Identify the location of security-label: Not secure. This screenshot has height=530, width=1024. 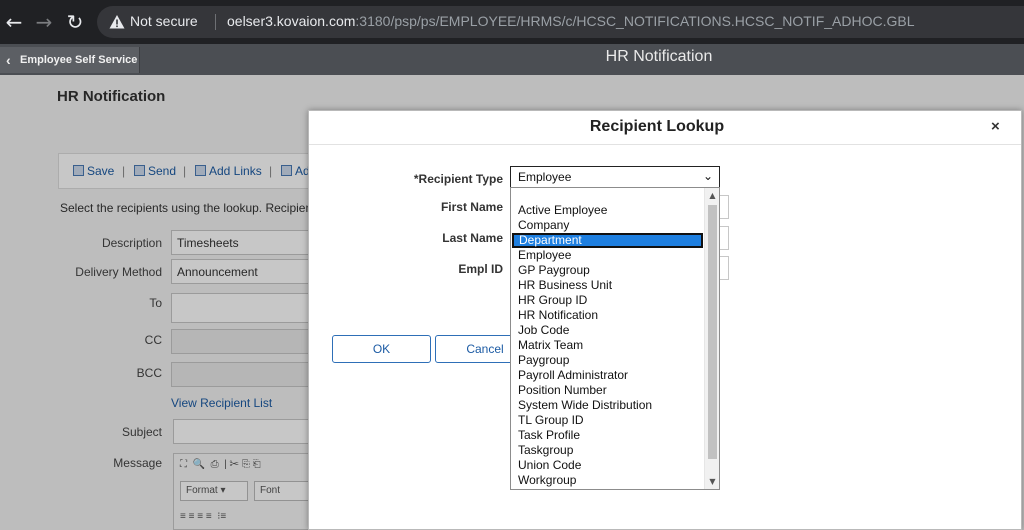
(164, 21).